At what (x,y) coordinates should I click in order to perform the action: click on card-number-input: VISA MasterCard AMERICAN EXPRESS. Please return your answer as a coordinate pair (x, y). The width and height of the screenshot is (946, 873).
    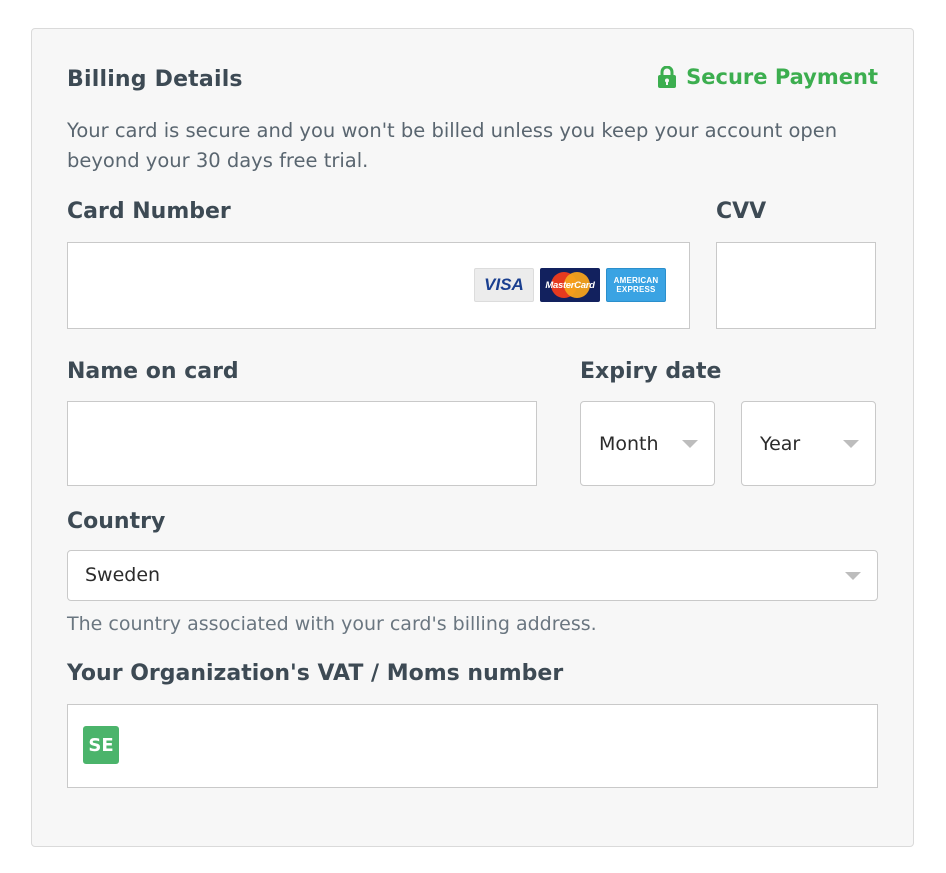
    Looking at the image, I should click on (378, 285).